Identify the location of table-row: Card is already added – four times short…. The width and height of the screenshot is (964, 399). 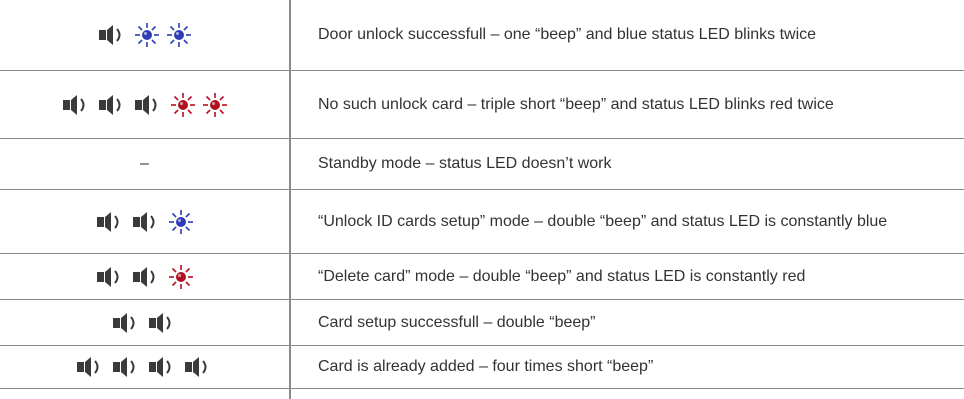
(482, 367).